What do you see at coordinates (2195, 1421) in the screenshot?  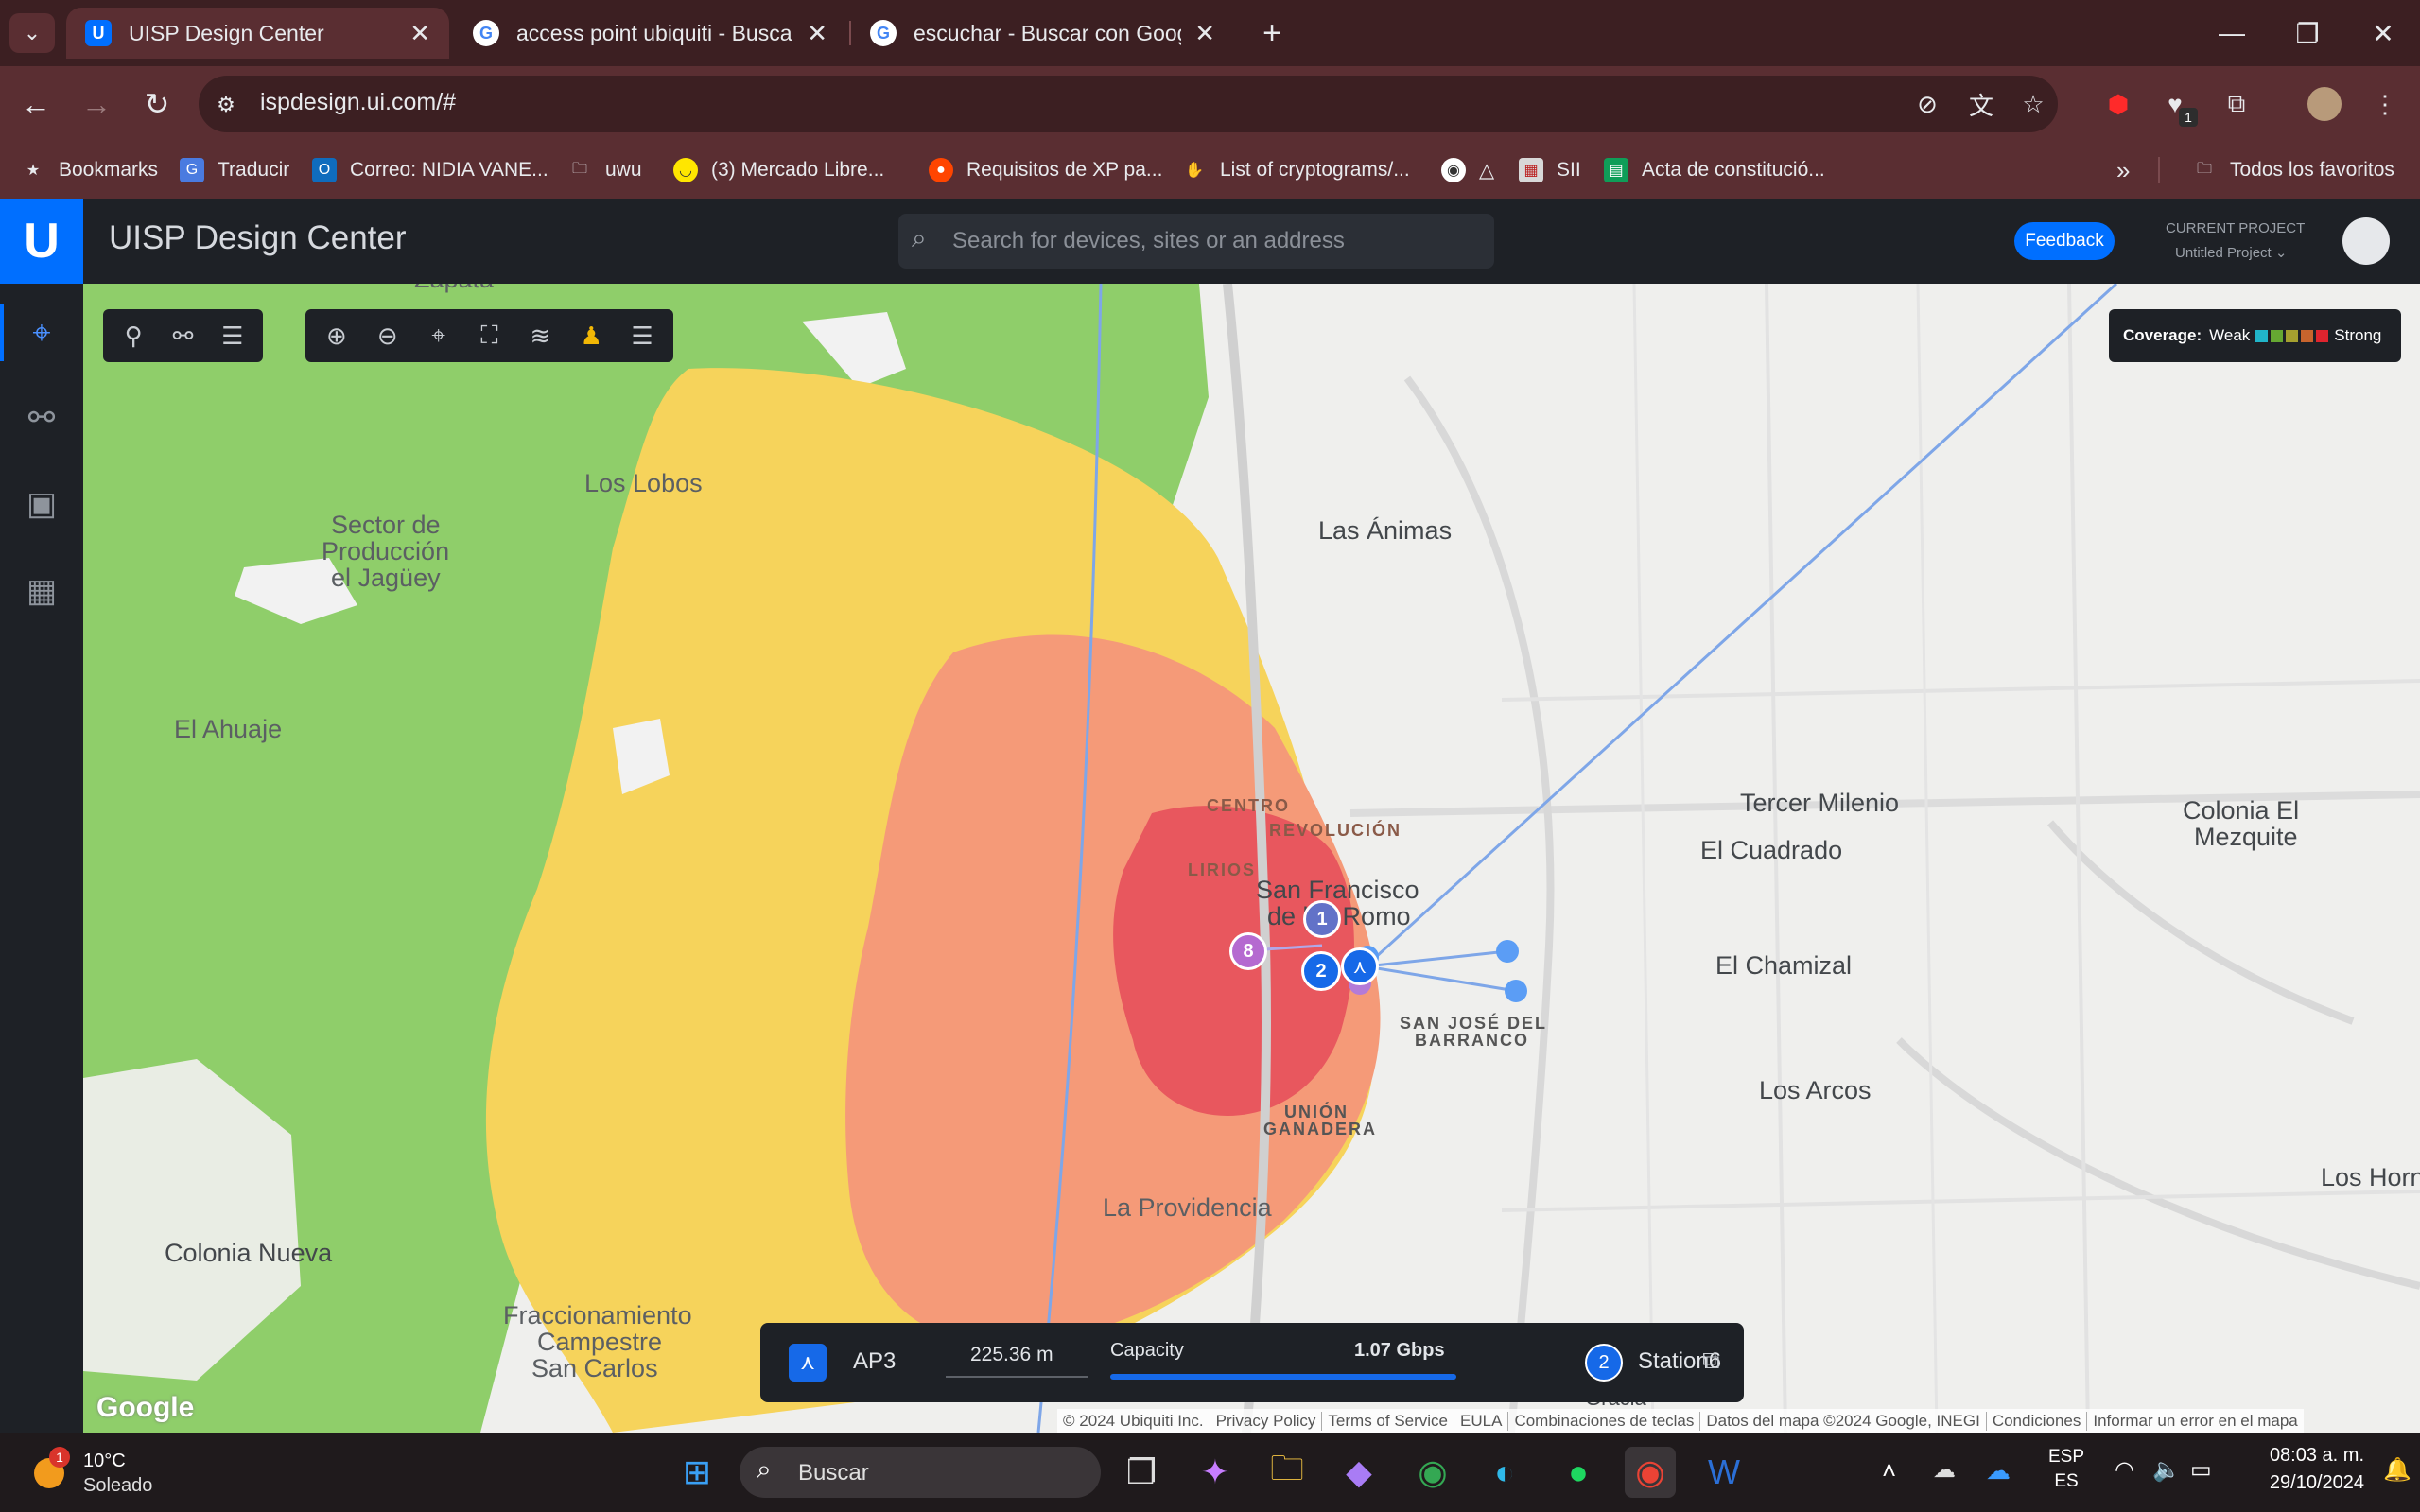 I see `report-error-link: Informar un error en el mapa` at bounding box center [2195, 1421].